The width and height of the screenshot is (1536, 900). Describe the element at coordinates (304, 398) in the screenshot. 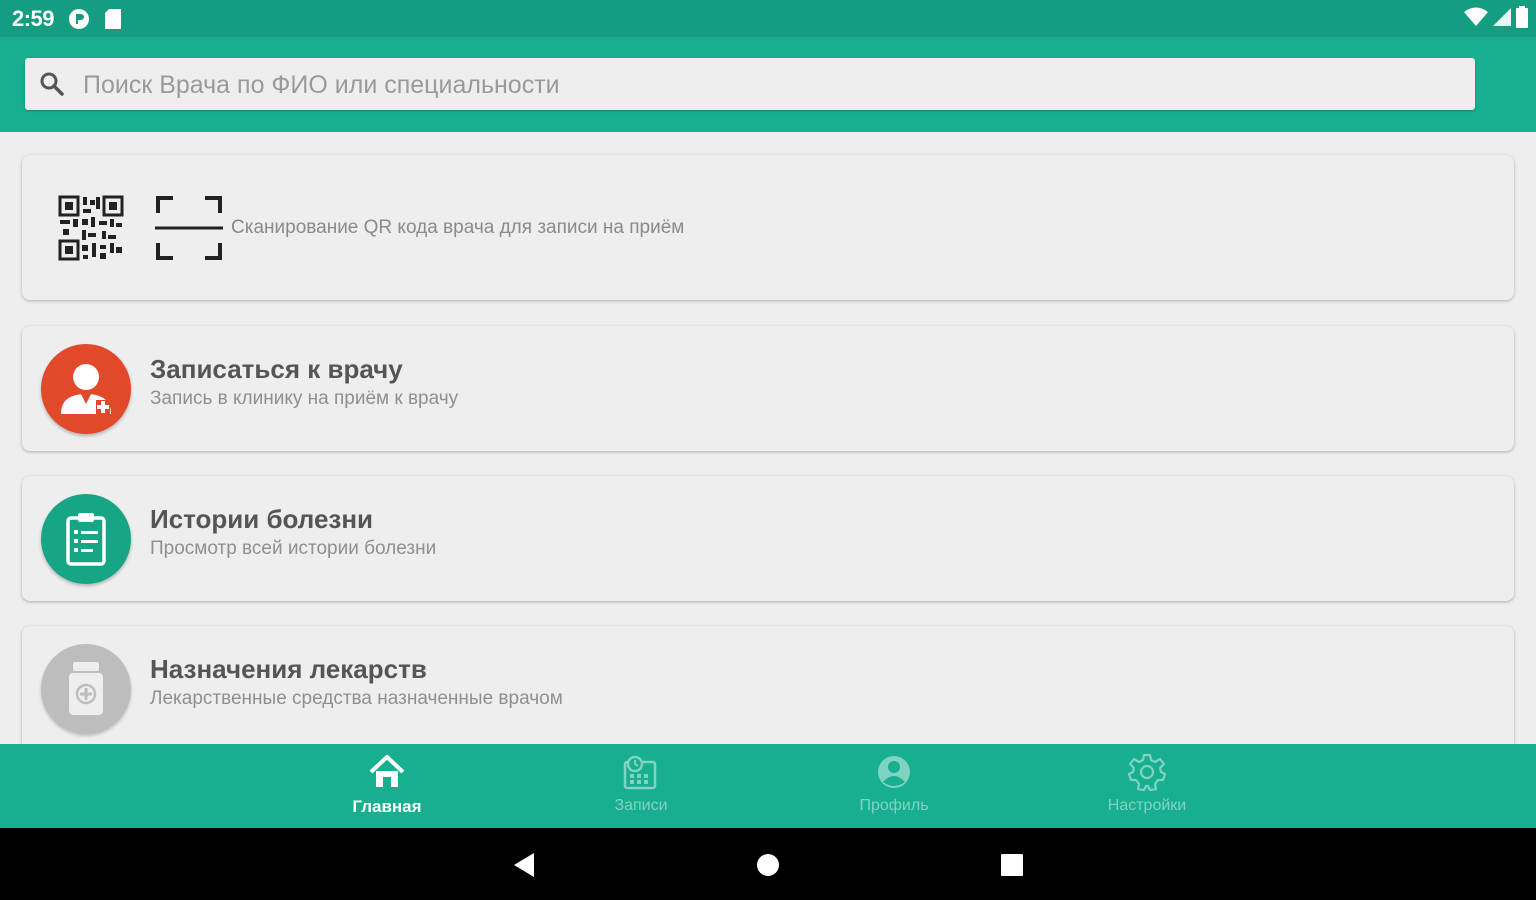

I see `menu-item-subtitle: Запись в клинику на приём к врачу` at that location.